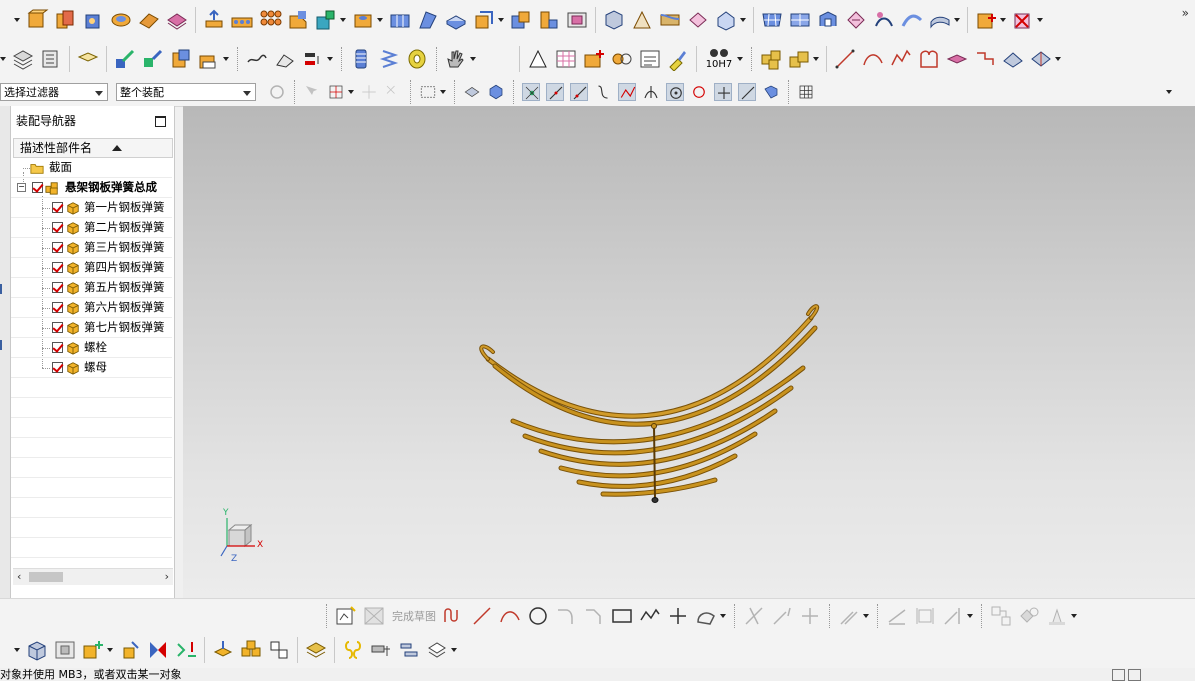 The width and height of the screenshot is (1195, 681). What do you see at coordinates (277, 92) in the screenshot?
I see `selection-filter-settings-icon` at bounding box center [277, 92].